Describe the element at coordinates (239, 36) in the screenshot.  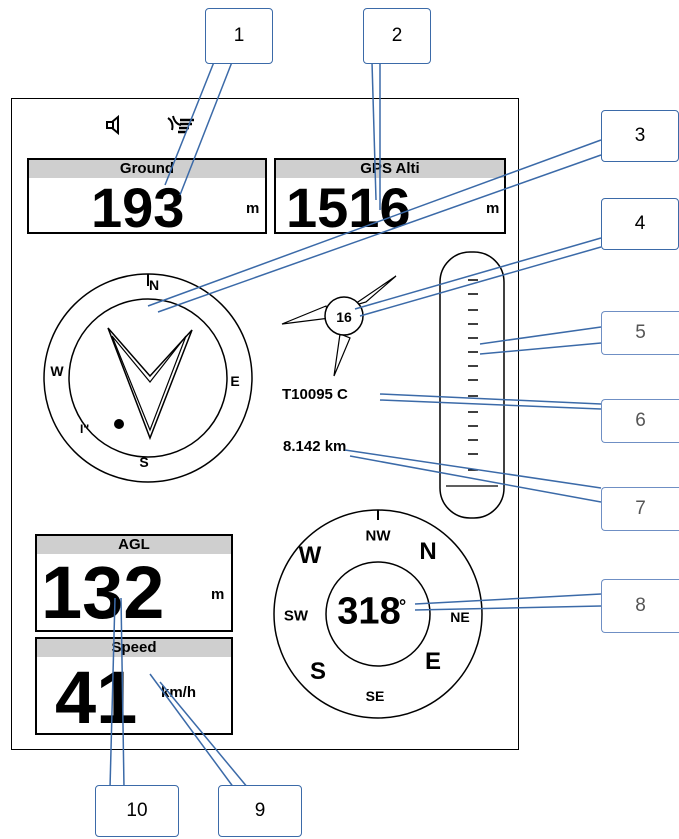
I see `callout-1: 1` at that location.